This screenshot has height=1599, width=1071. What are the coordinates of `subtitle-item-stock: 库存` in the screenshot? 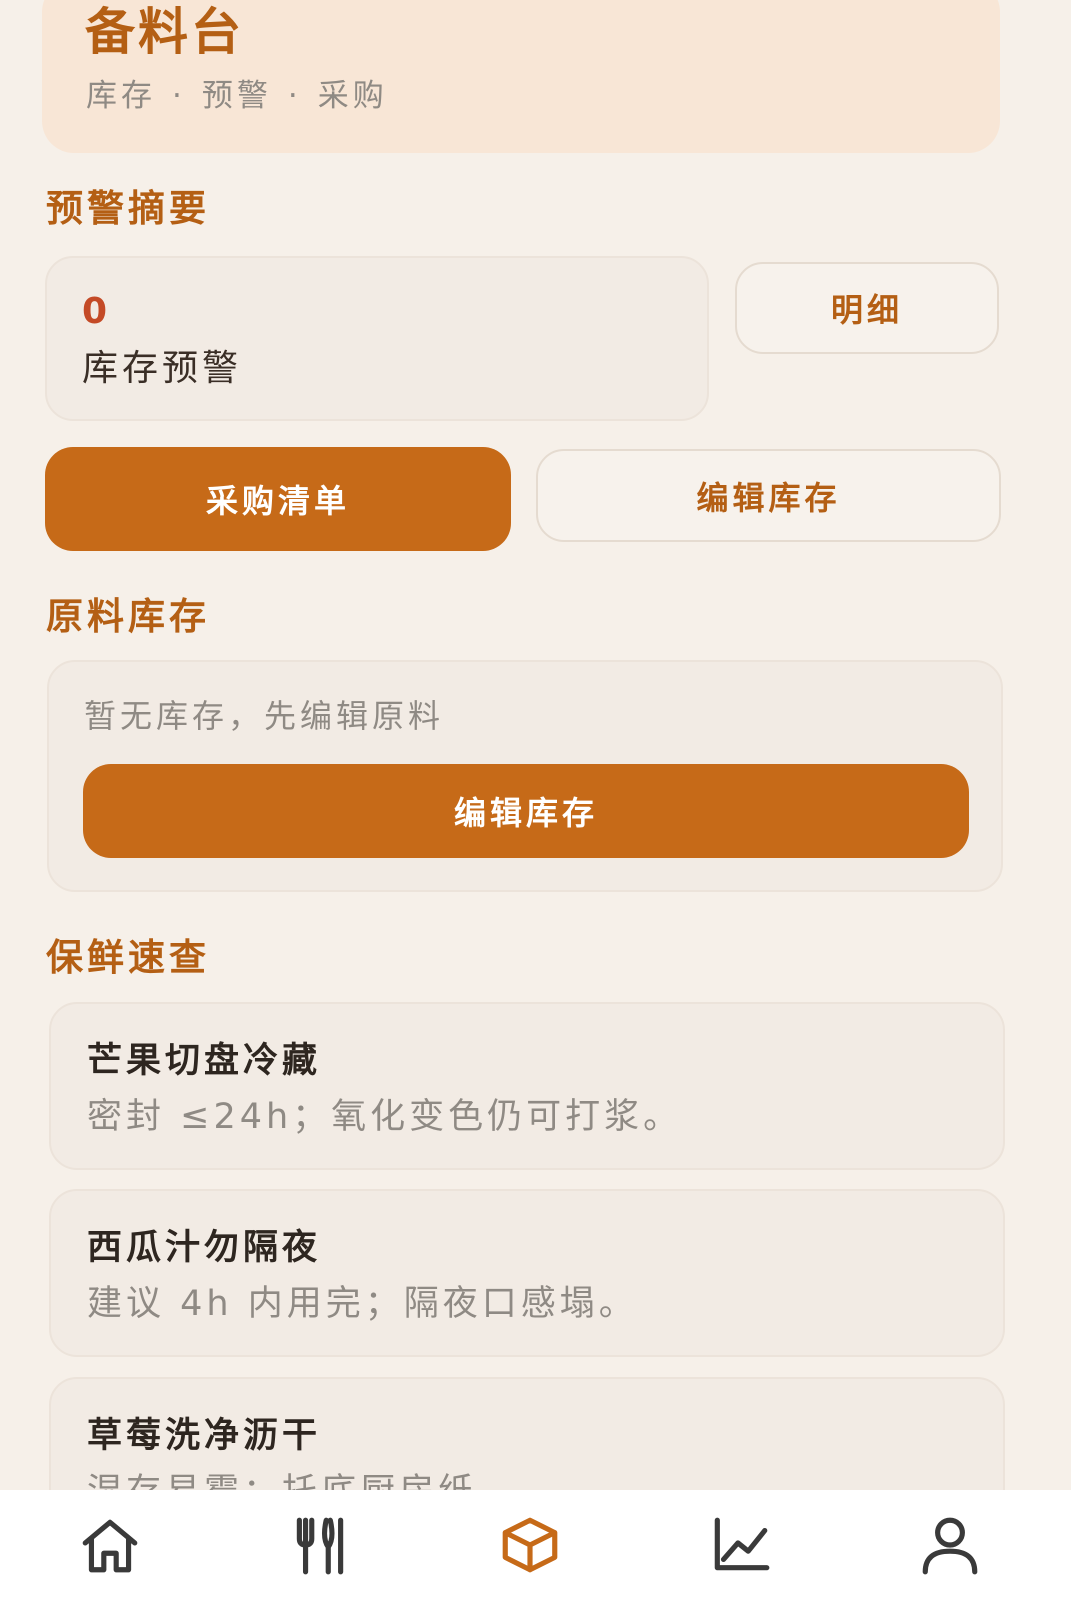 It's located at (121, 96).